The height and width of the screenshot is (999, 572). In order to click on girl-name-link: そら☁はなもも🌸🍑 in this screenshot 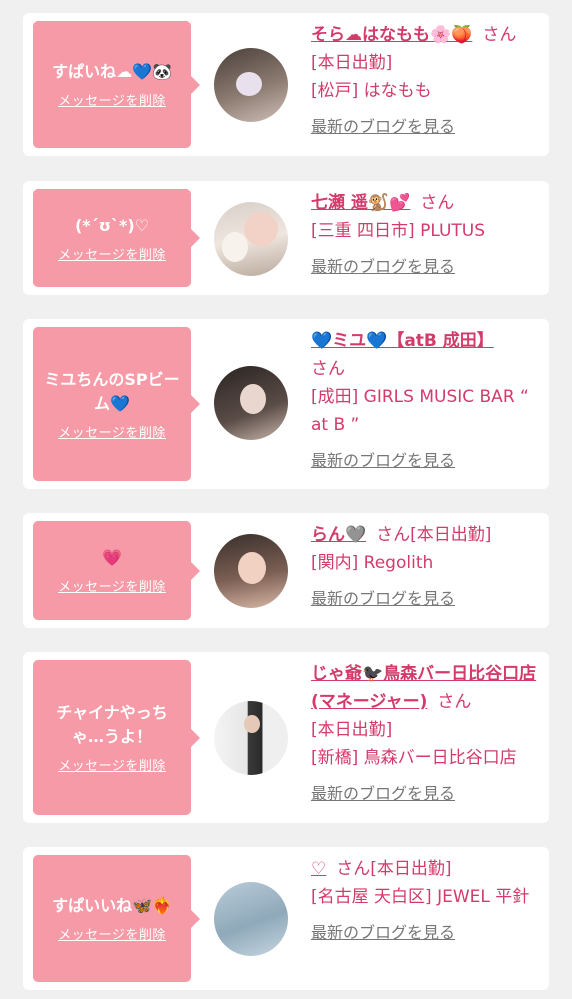, I will do `click(391, 35)`.